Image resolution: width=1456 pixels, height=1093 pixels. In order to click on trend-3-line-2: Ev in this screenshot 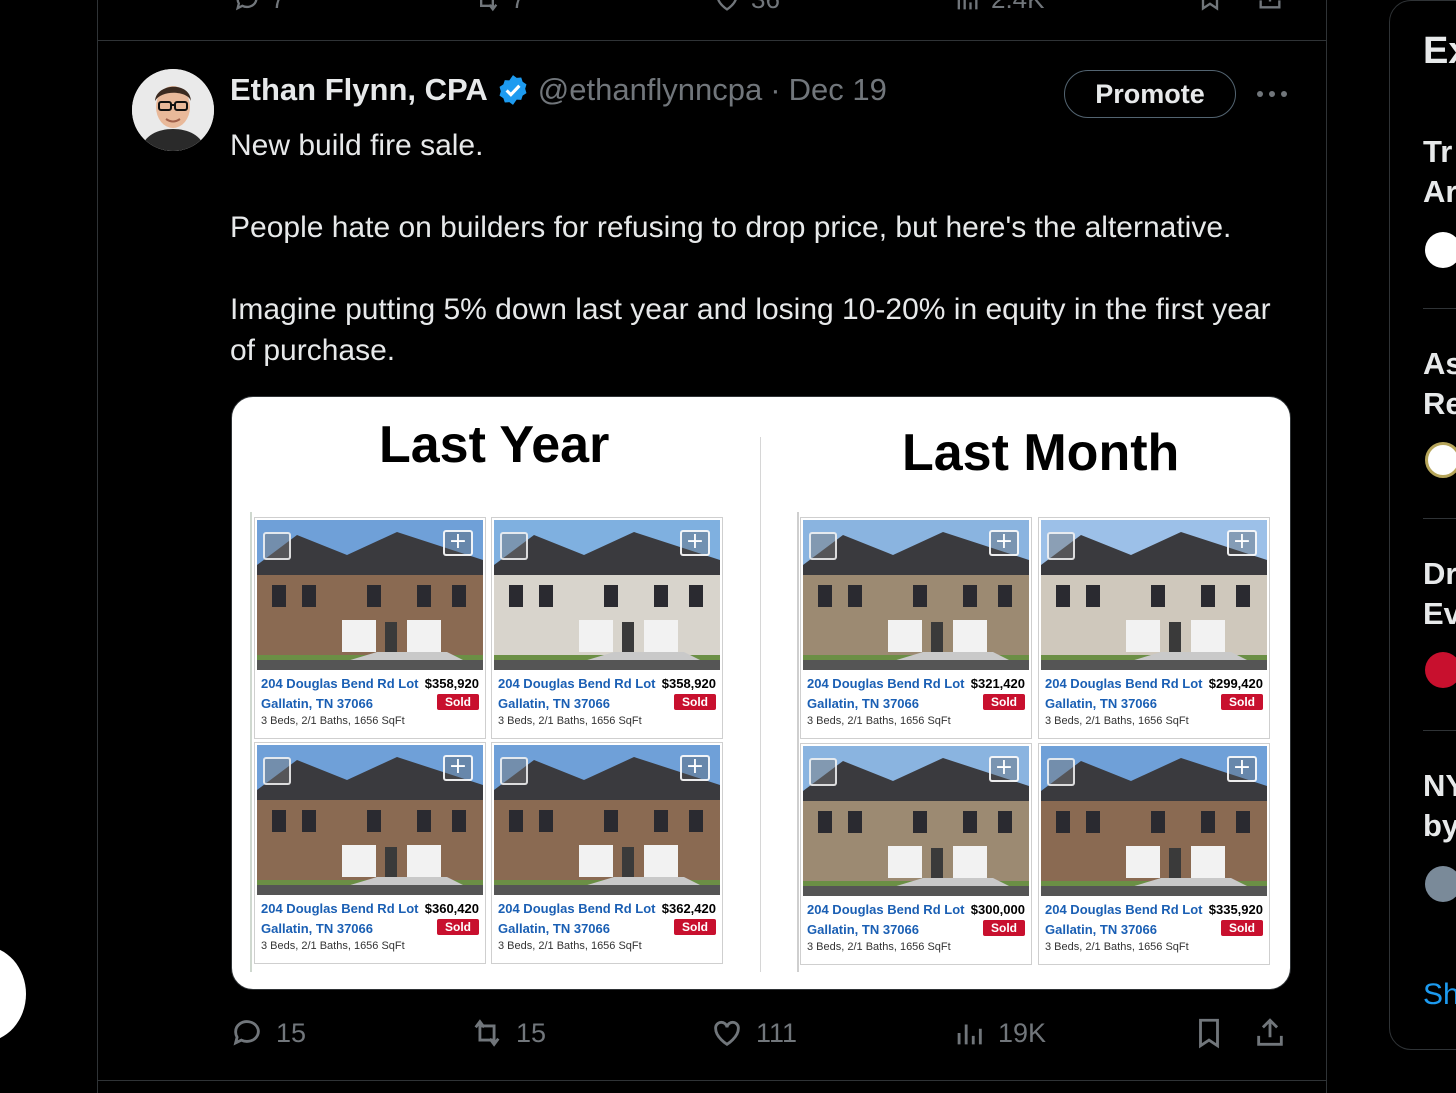, I will do `click(1439, 614)`.